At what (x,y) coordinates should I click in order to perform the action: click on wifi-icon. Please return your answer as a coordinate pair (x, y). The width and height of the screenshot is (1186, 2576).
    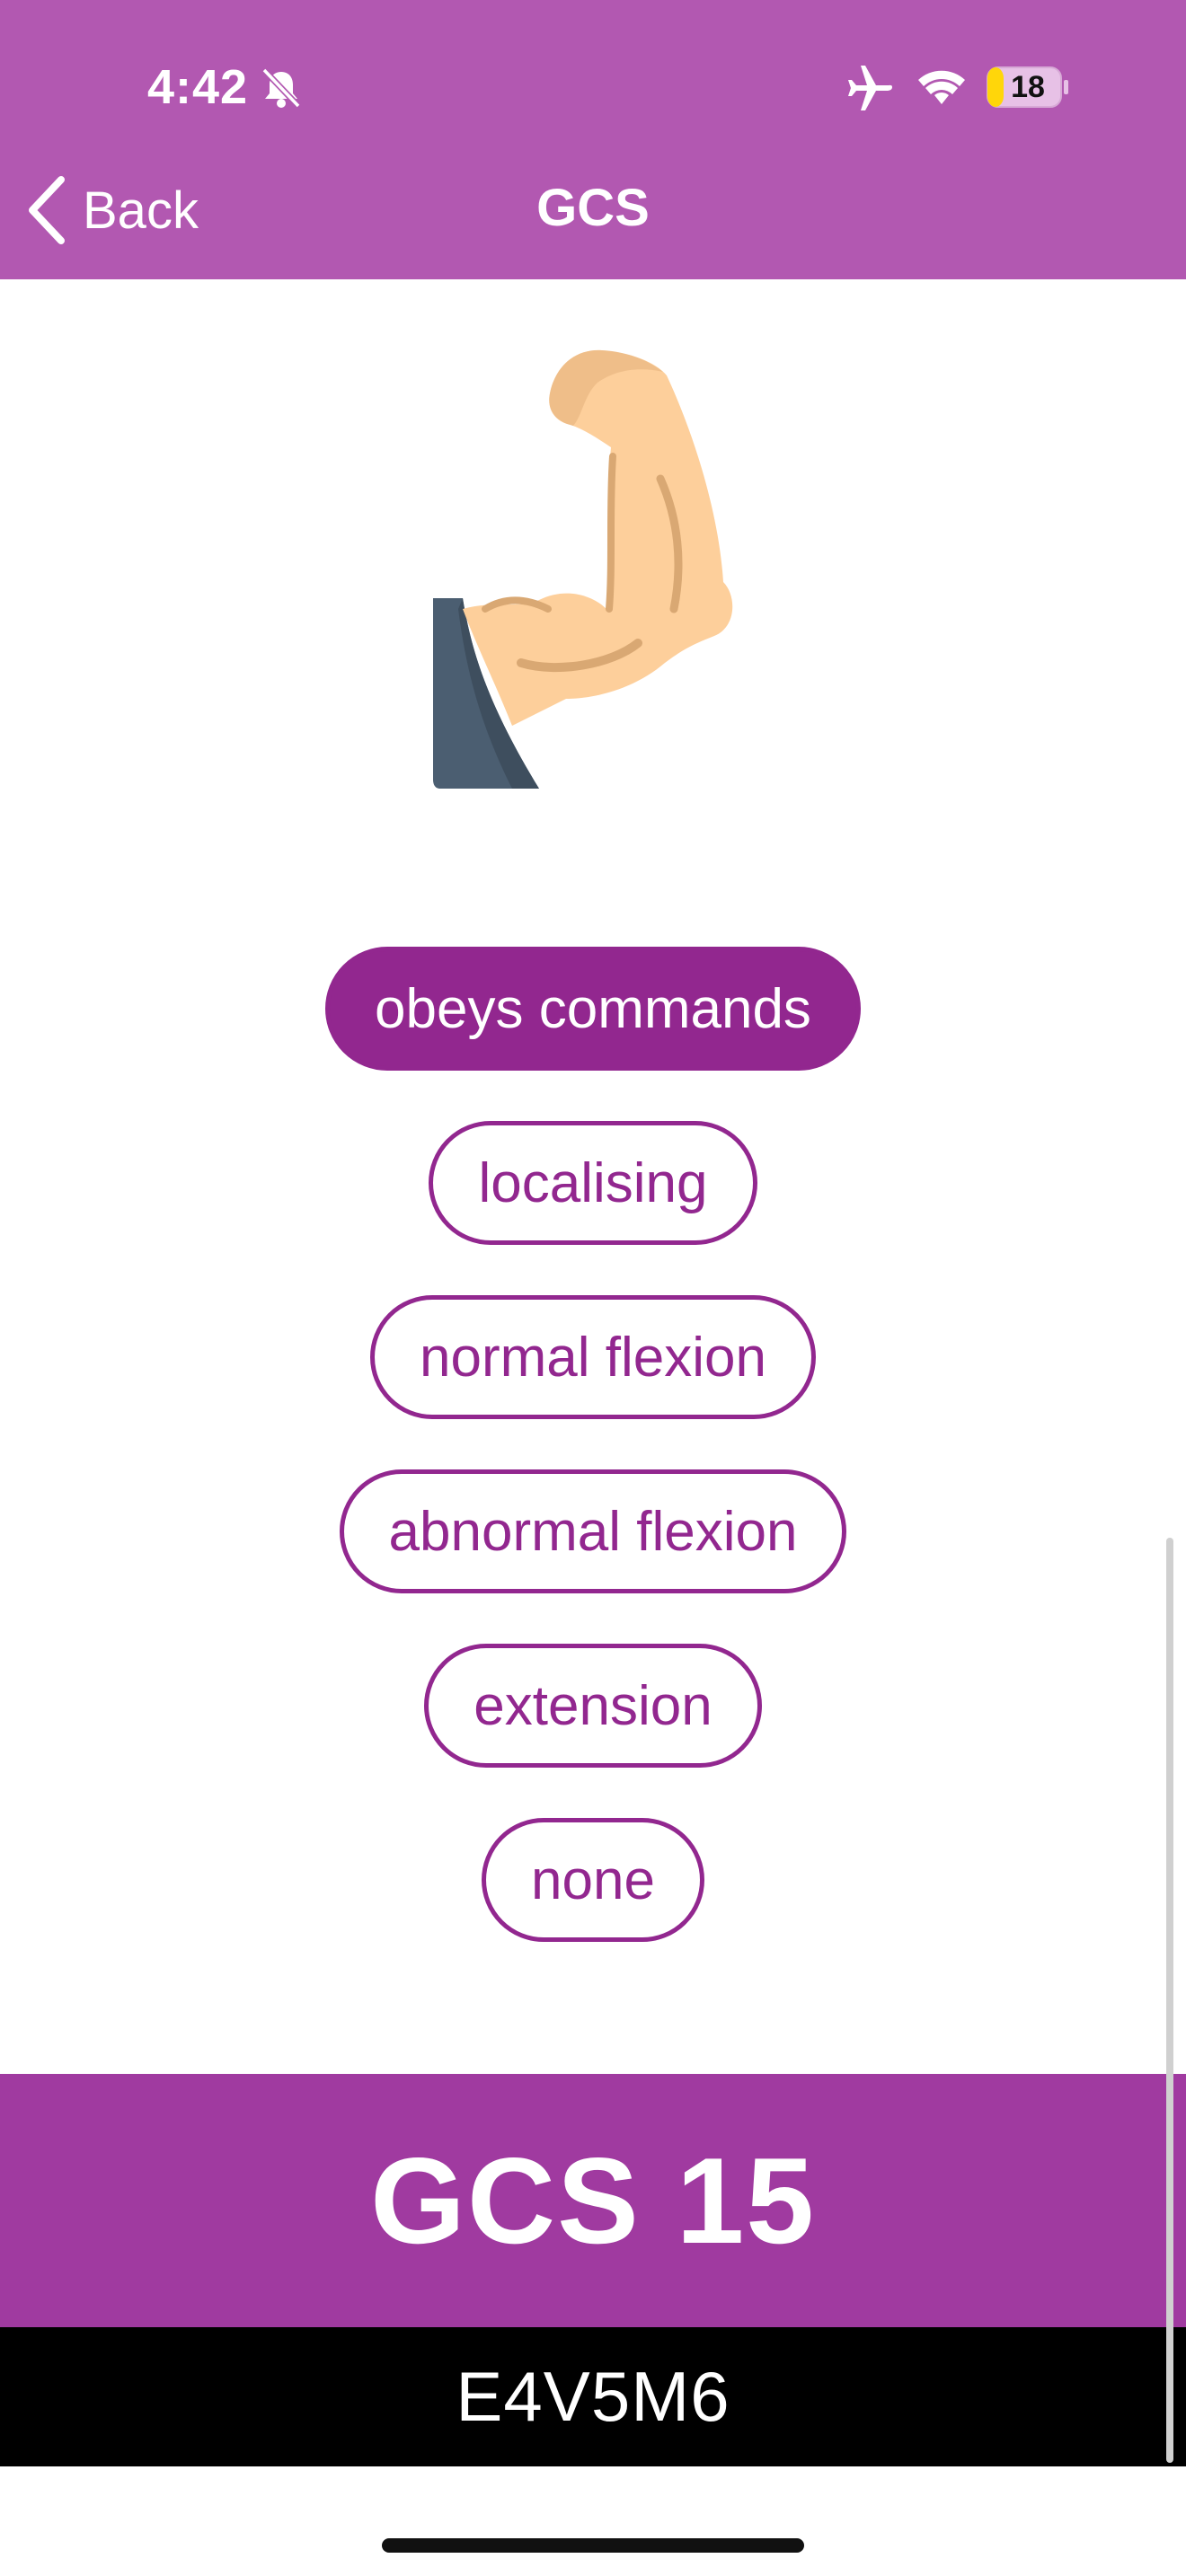
    Looking at the image, I should click on (942, 87).